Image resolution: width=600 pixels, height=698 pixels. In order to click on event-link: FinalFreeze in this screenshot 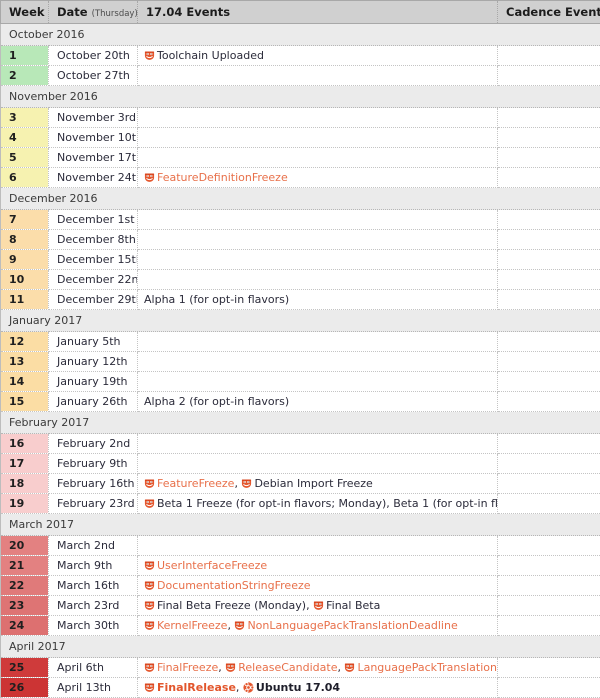, I will do `click(187, 667)`.